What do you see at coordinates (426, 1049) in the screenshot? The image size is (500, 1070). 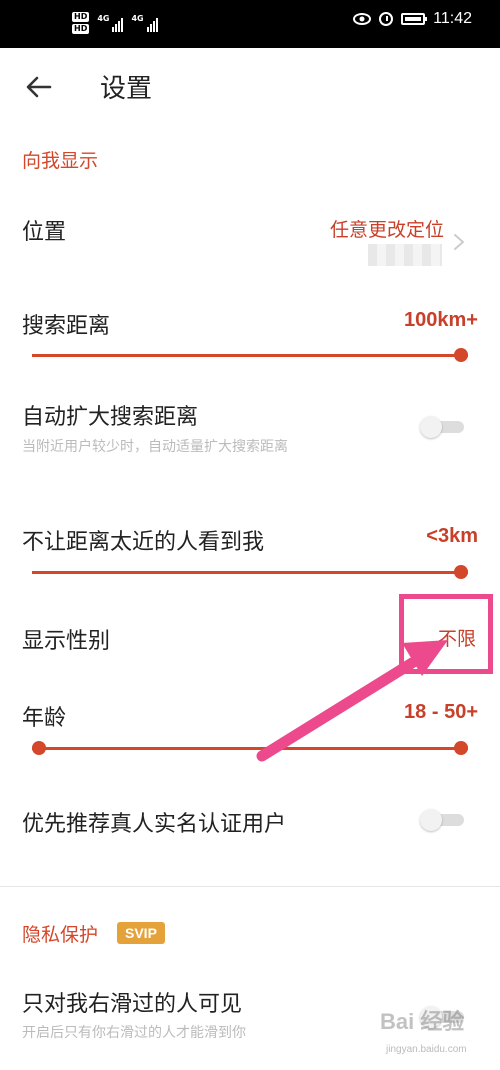 I see `watermark-subtext: jingyan.baidu.com` at bounding box center [426, 1049].